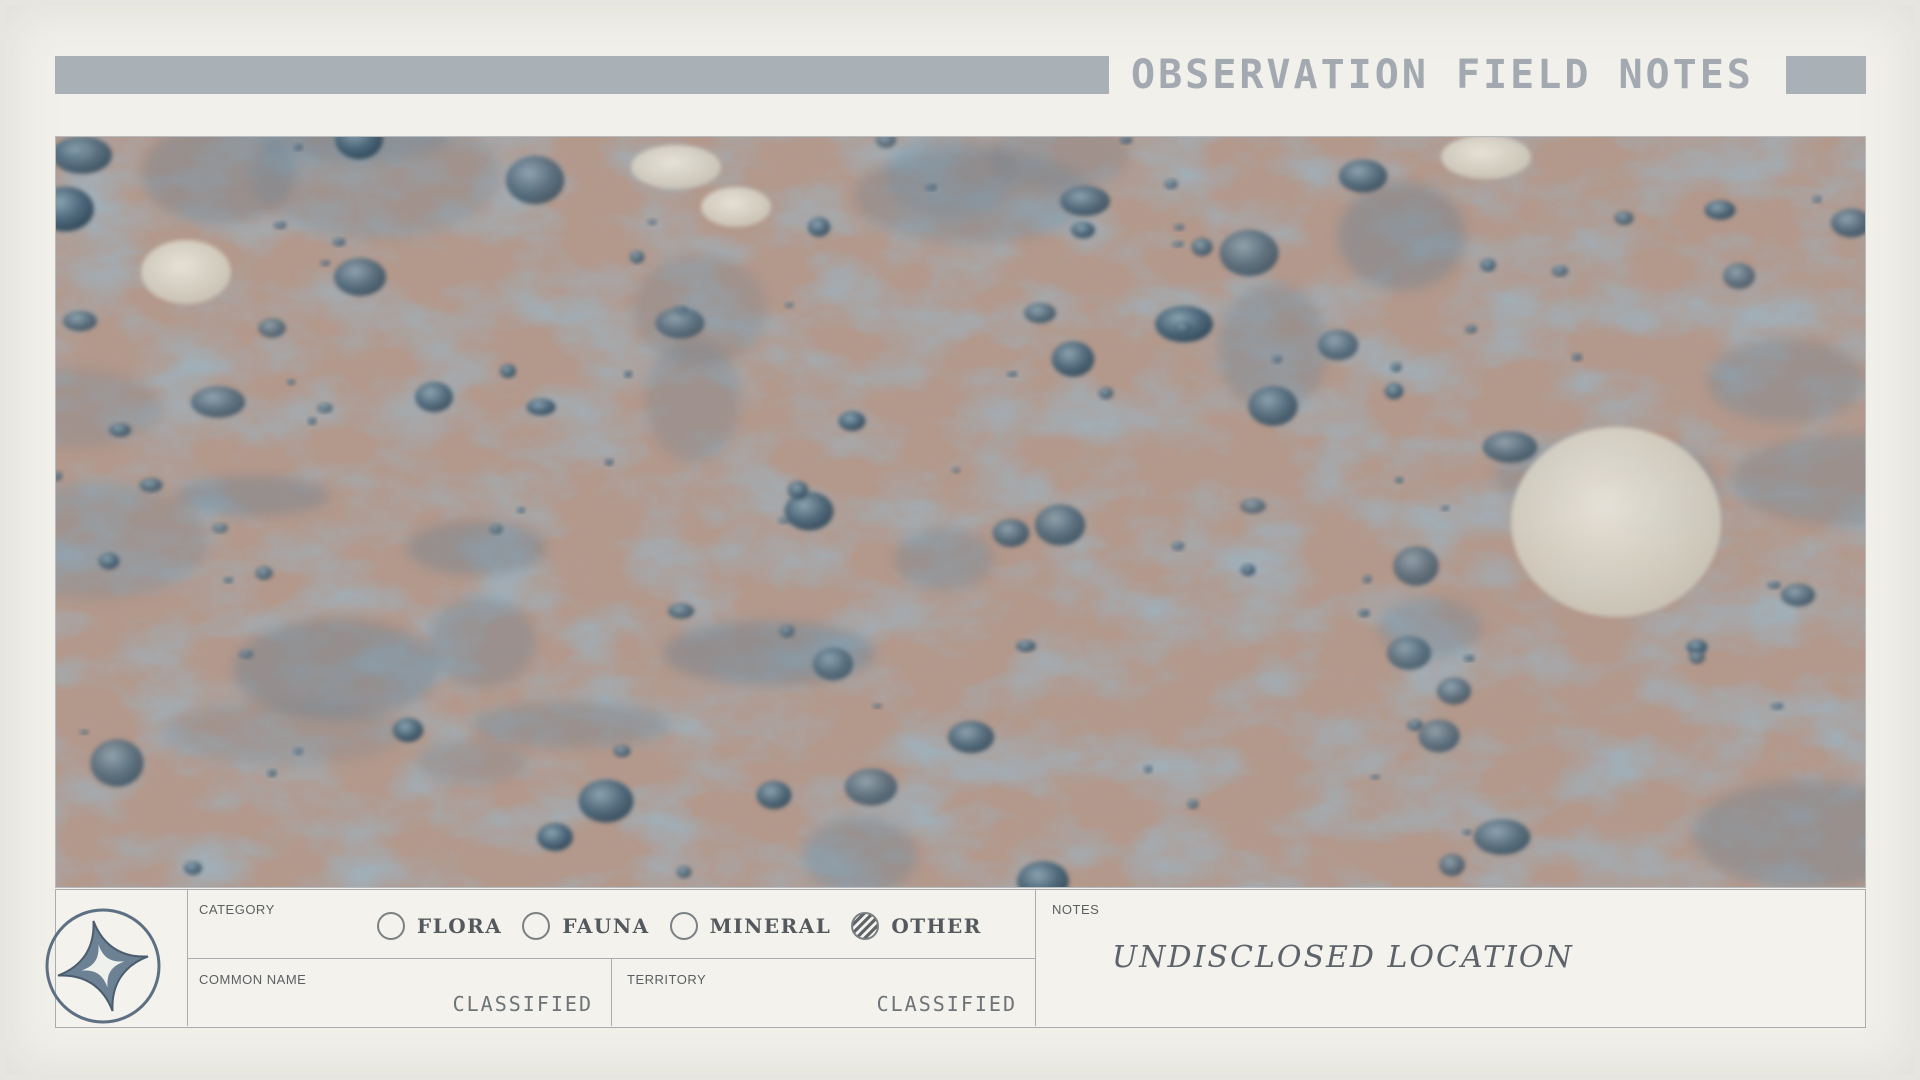 Image resolution: width=1920 pixels, height=1080 pixels. I want to click on header-bar-left, so click(582, 75).